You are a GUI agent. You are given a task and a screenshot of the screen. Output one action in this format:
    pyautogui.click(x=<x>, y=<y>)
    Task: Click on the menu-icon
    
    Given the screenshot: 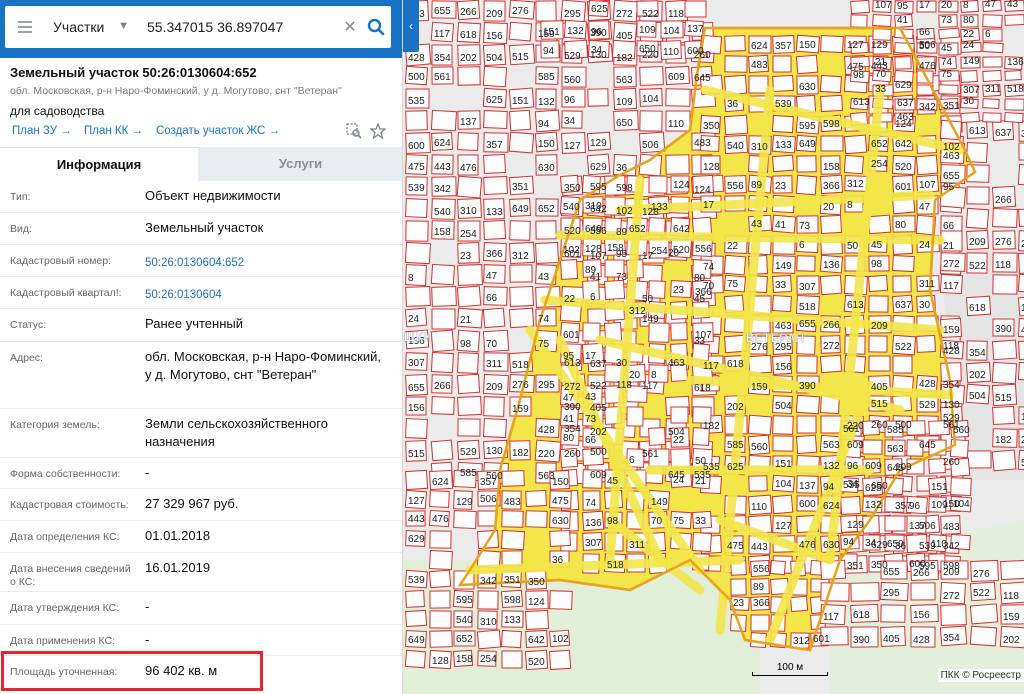 What is the action you would take?
    pyautogui.click(x=25, y=27)
    